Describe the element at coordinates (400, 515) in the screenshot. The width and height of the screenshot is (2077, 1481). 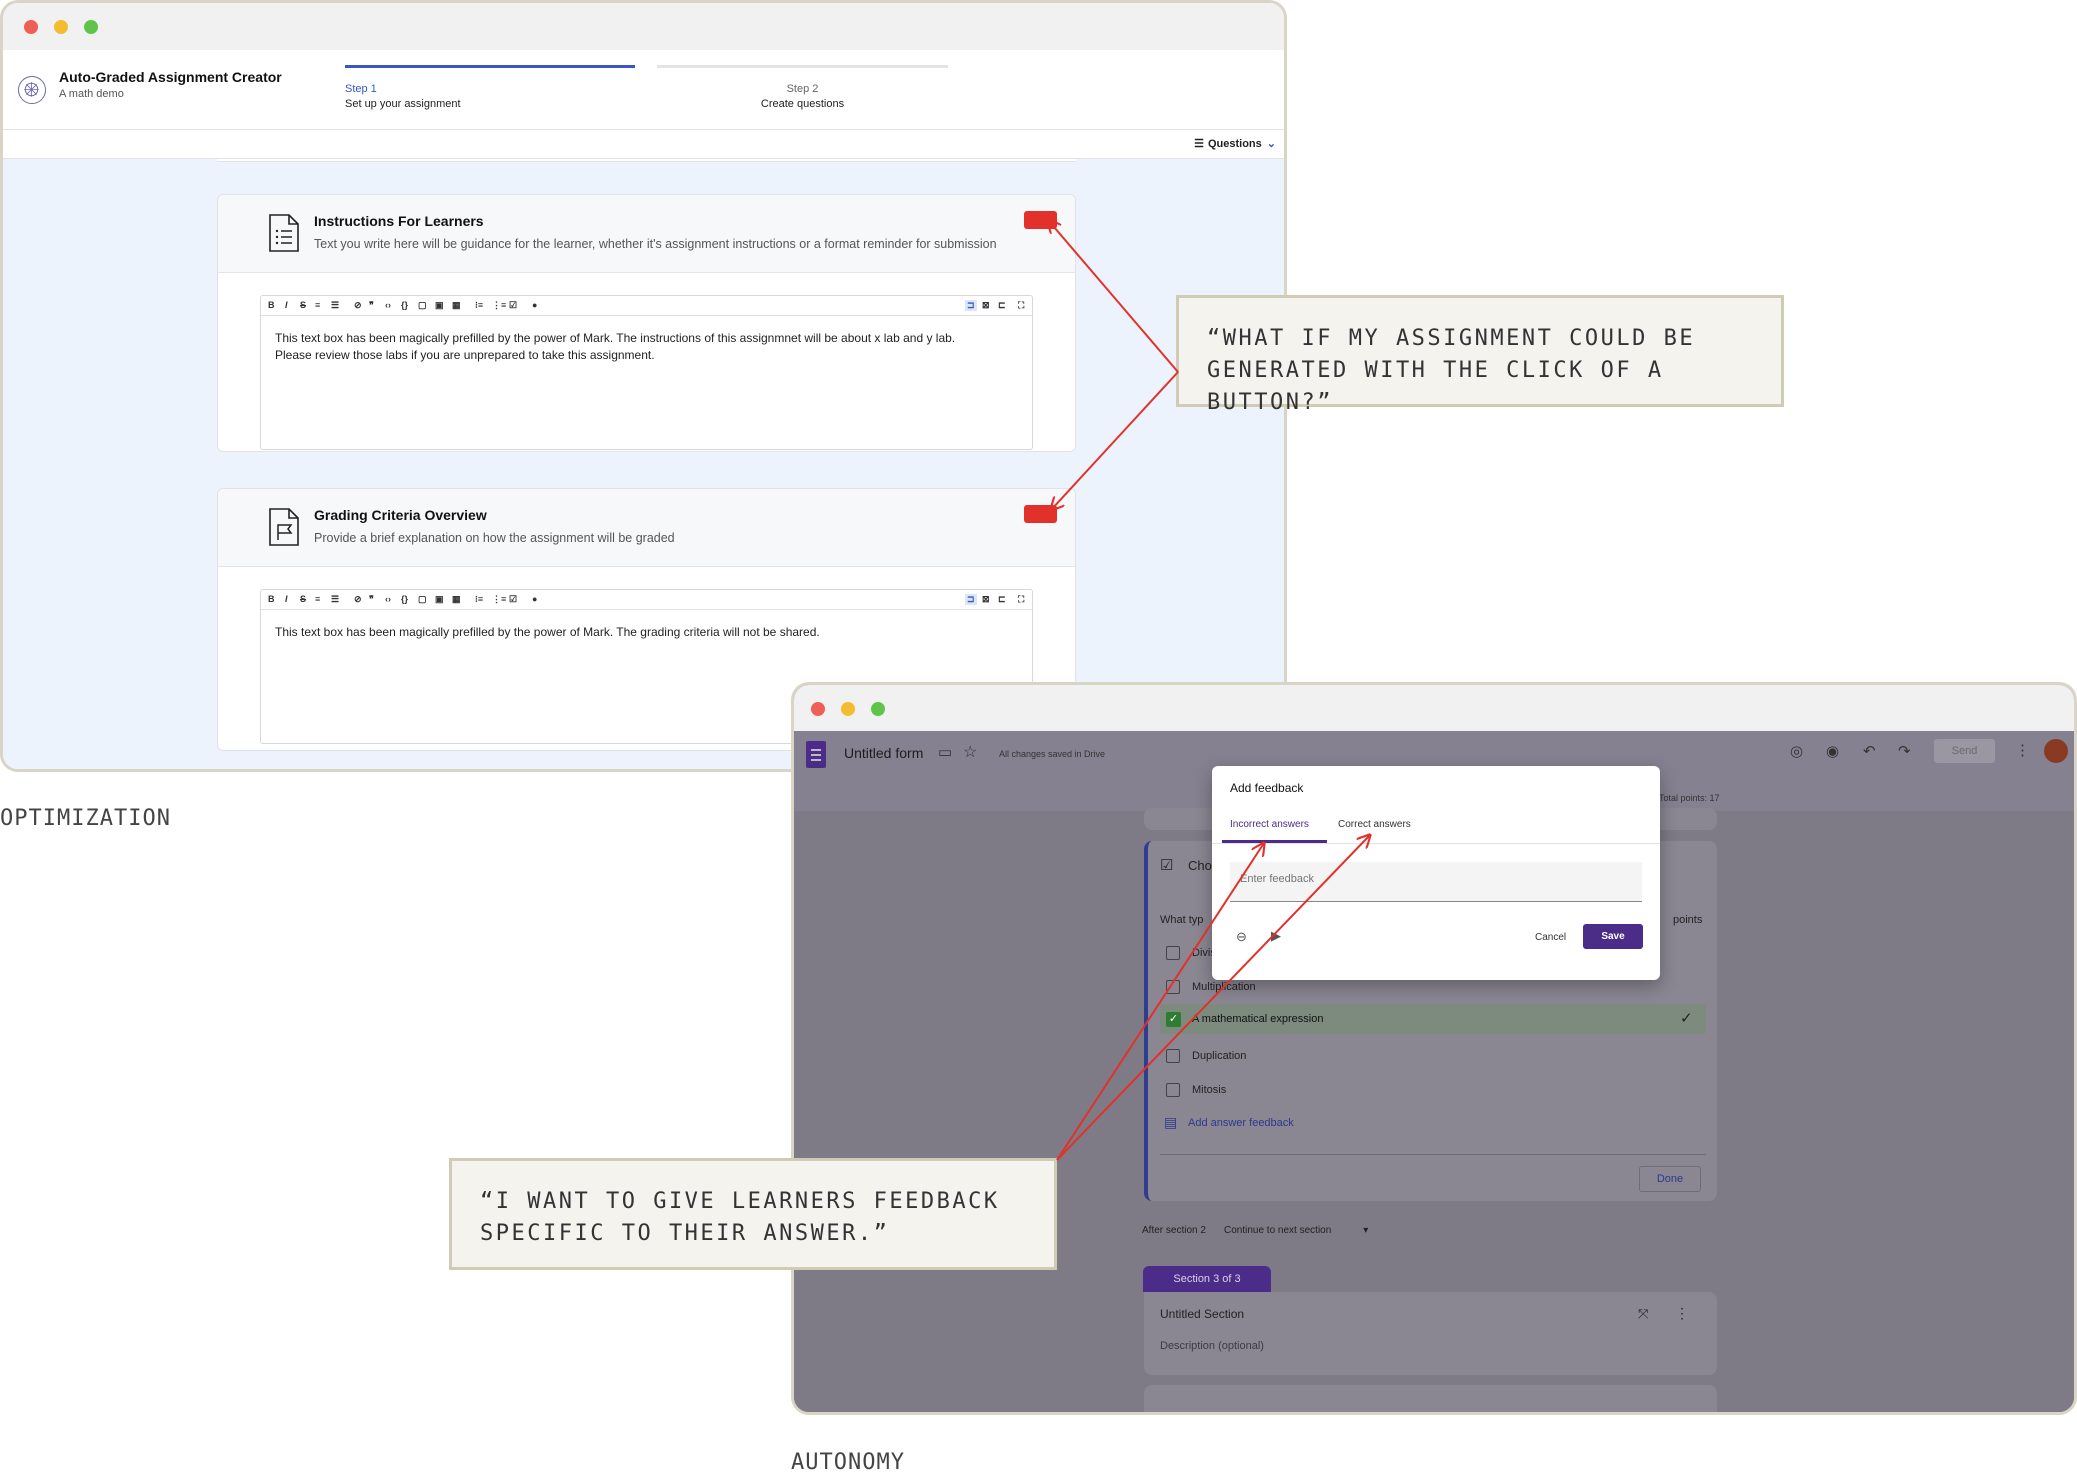
I see `card-title: Grading Criteria Overview` at that location.